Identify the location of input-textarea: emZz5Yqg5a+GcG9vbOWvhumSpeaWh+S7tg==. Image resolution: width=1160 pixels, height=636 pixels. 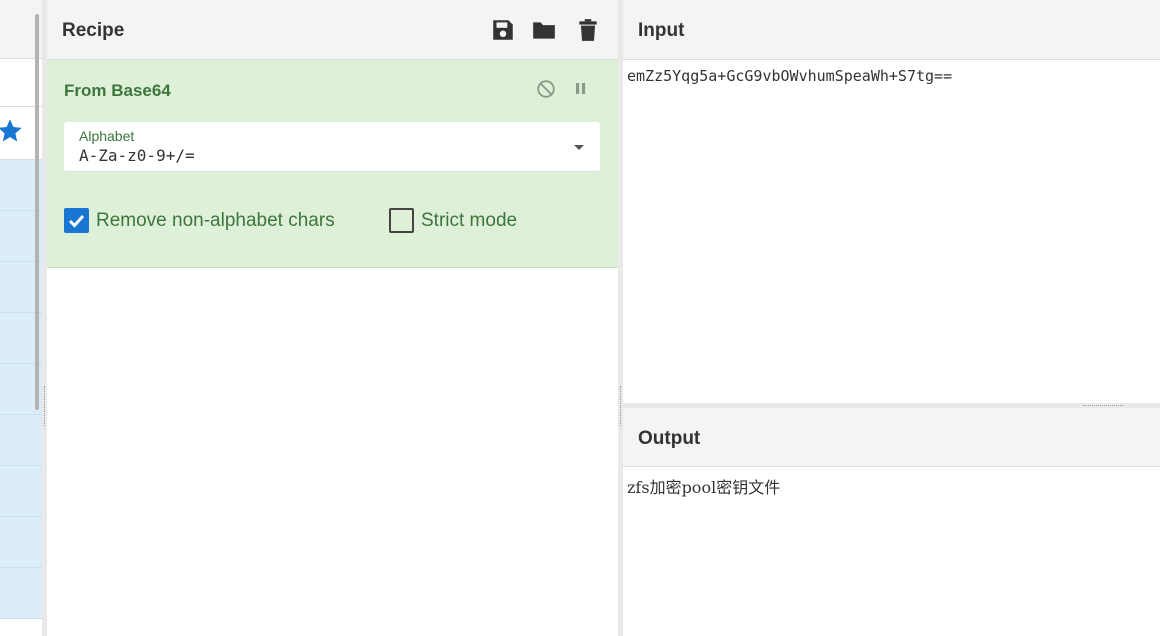
(891, 76).